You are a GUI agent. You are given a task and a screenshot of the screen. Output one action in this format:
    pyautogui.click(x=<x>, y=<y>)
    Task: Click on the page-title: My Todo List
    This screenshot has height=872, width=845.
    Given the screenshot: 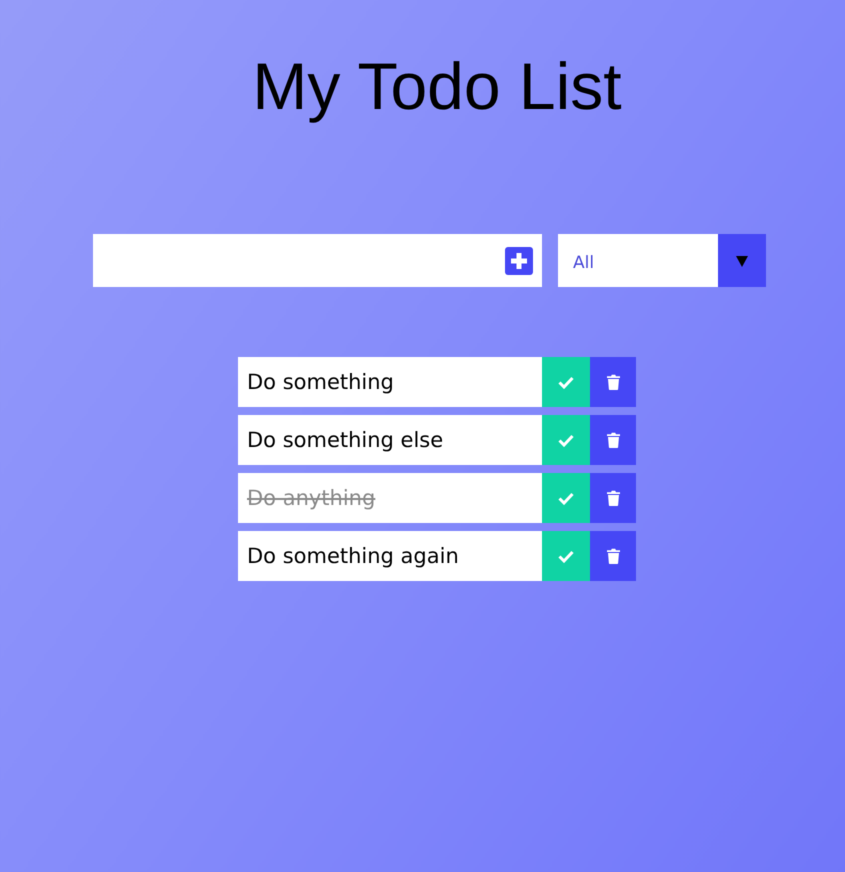 What is the action you would take?
    pyautogui.click(x=436, y=86)
    